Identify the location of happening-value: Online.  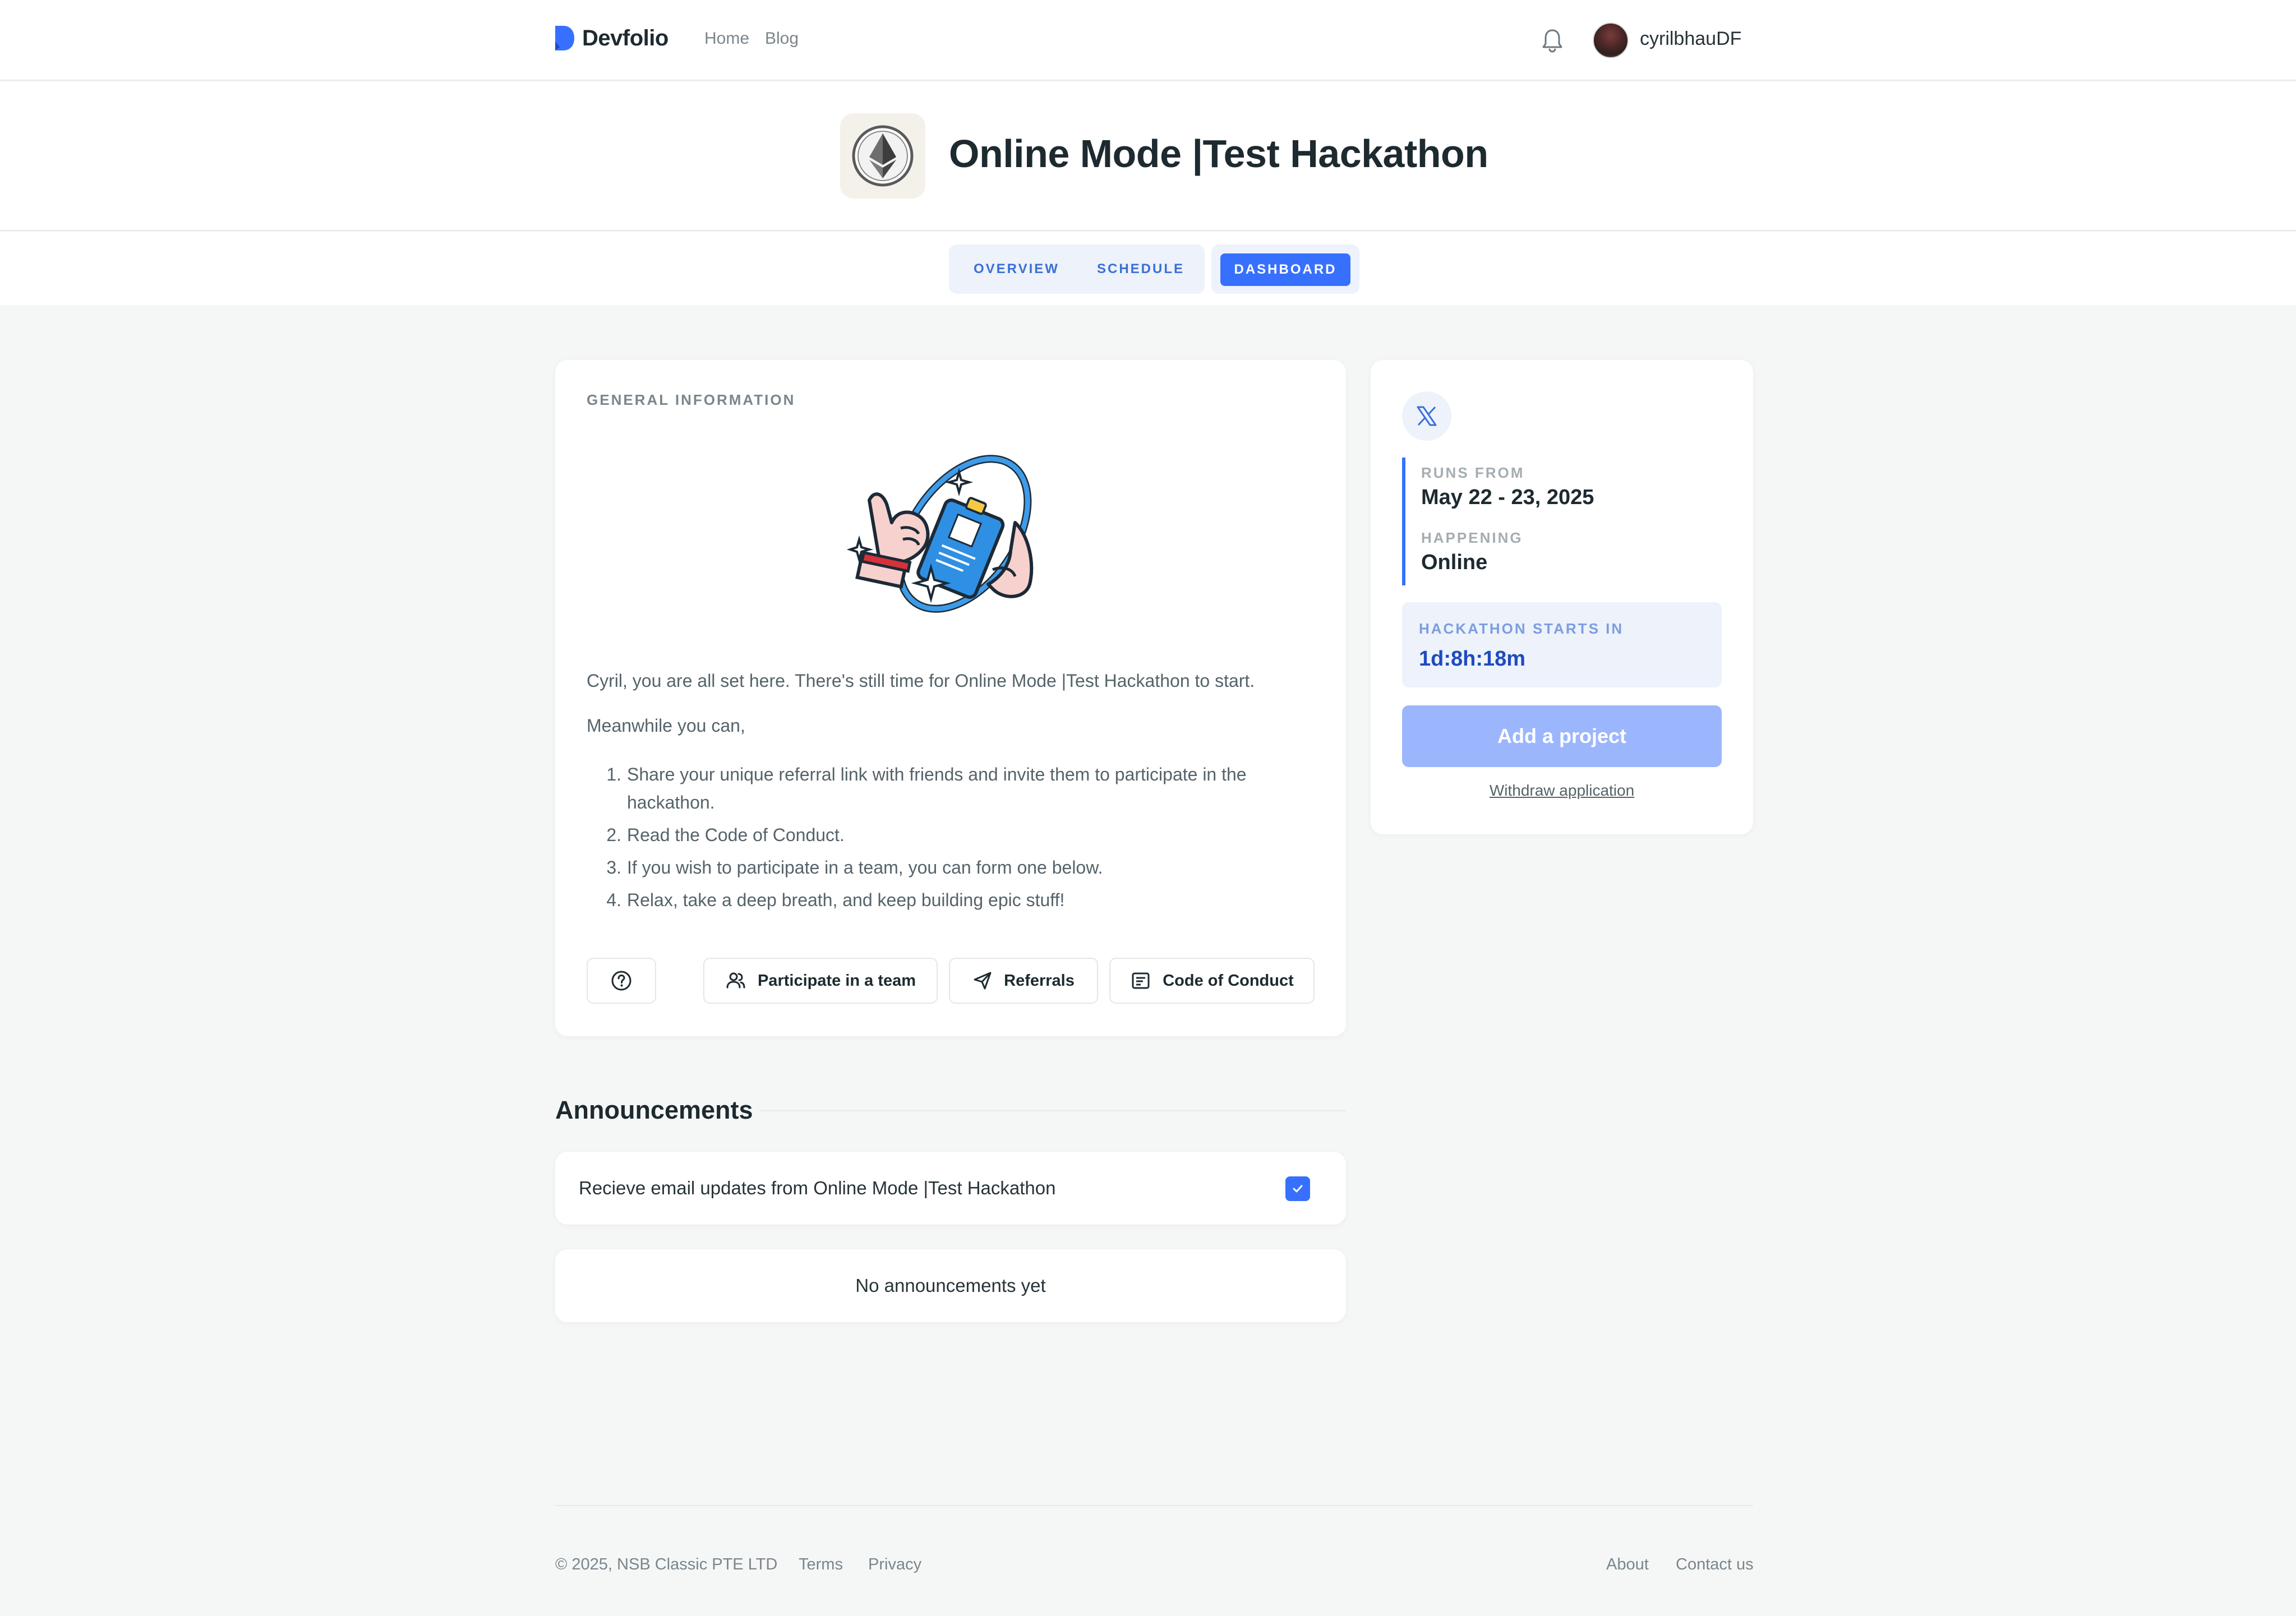
(1455, 562).